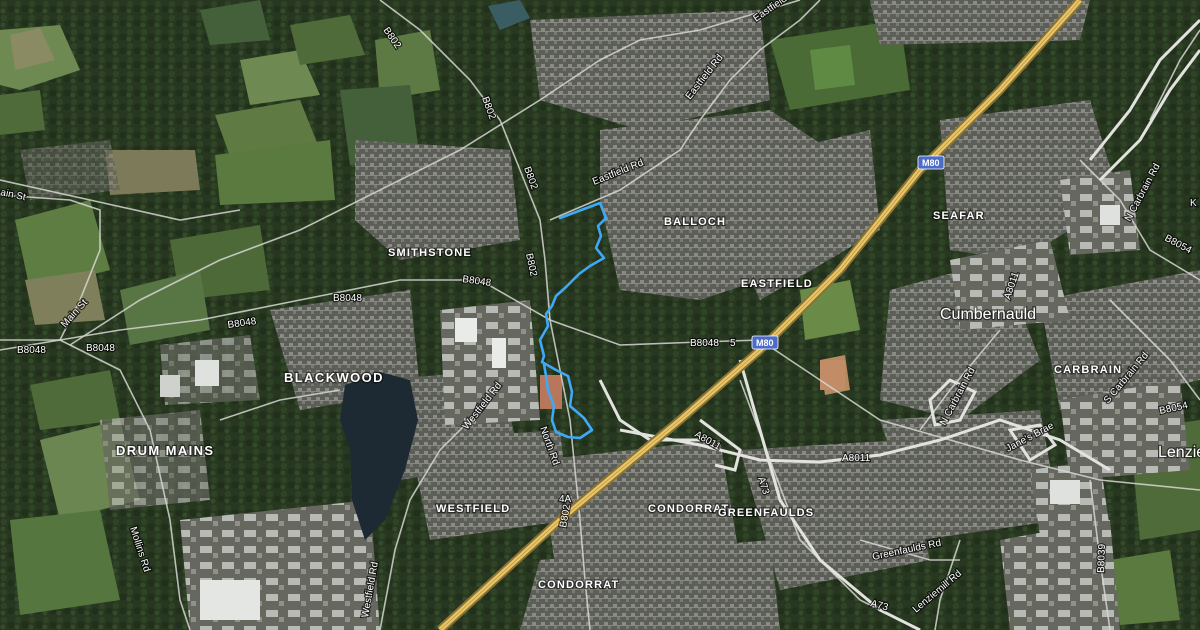 This screenshot has width=1200, height=630. What do you see at coordinates (777, 284) in the screenshot?
I see `place-label-eastfield: EASTFIELD` at bounding box center [777, 284].